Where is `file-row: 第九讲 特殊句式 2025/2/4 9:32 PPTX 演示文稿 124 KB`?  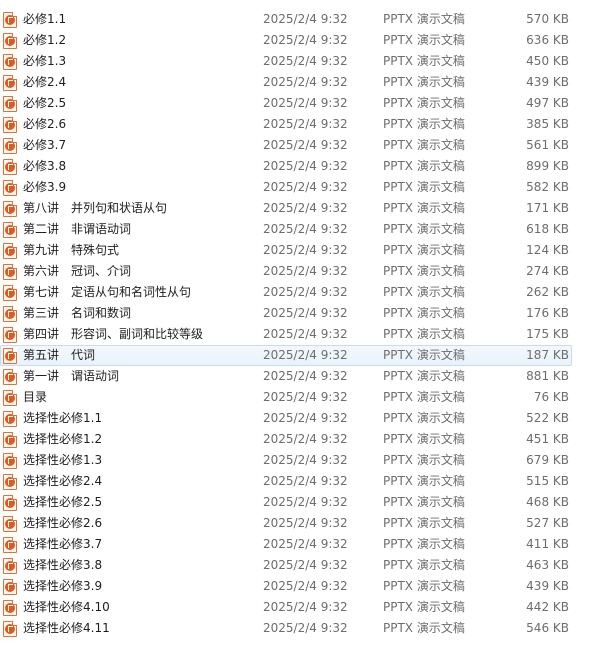
file-row: 第九讲 特殊句式 2025/2/4 9:32 PPTX 演示文稿 124 KB is located at coordinates (286, 250).